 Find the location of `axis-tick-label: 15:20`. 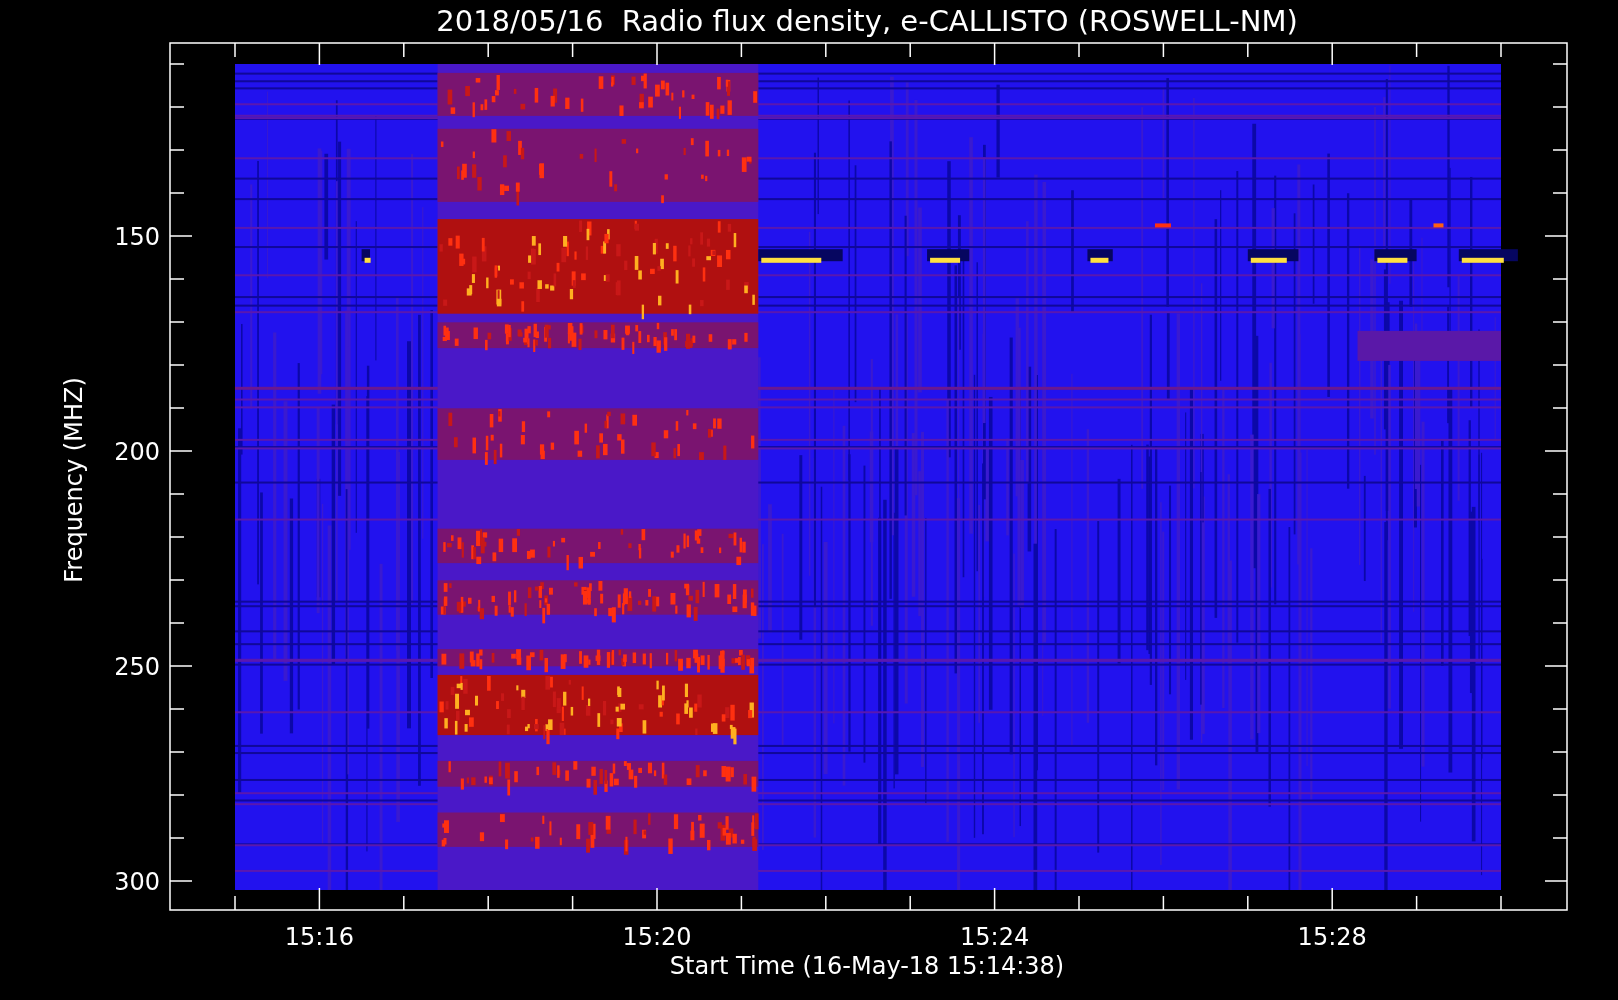

axis-tick-label: 15:20 is located at coordinates (657, 937).